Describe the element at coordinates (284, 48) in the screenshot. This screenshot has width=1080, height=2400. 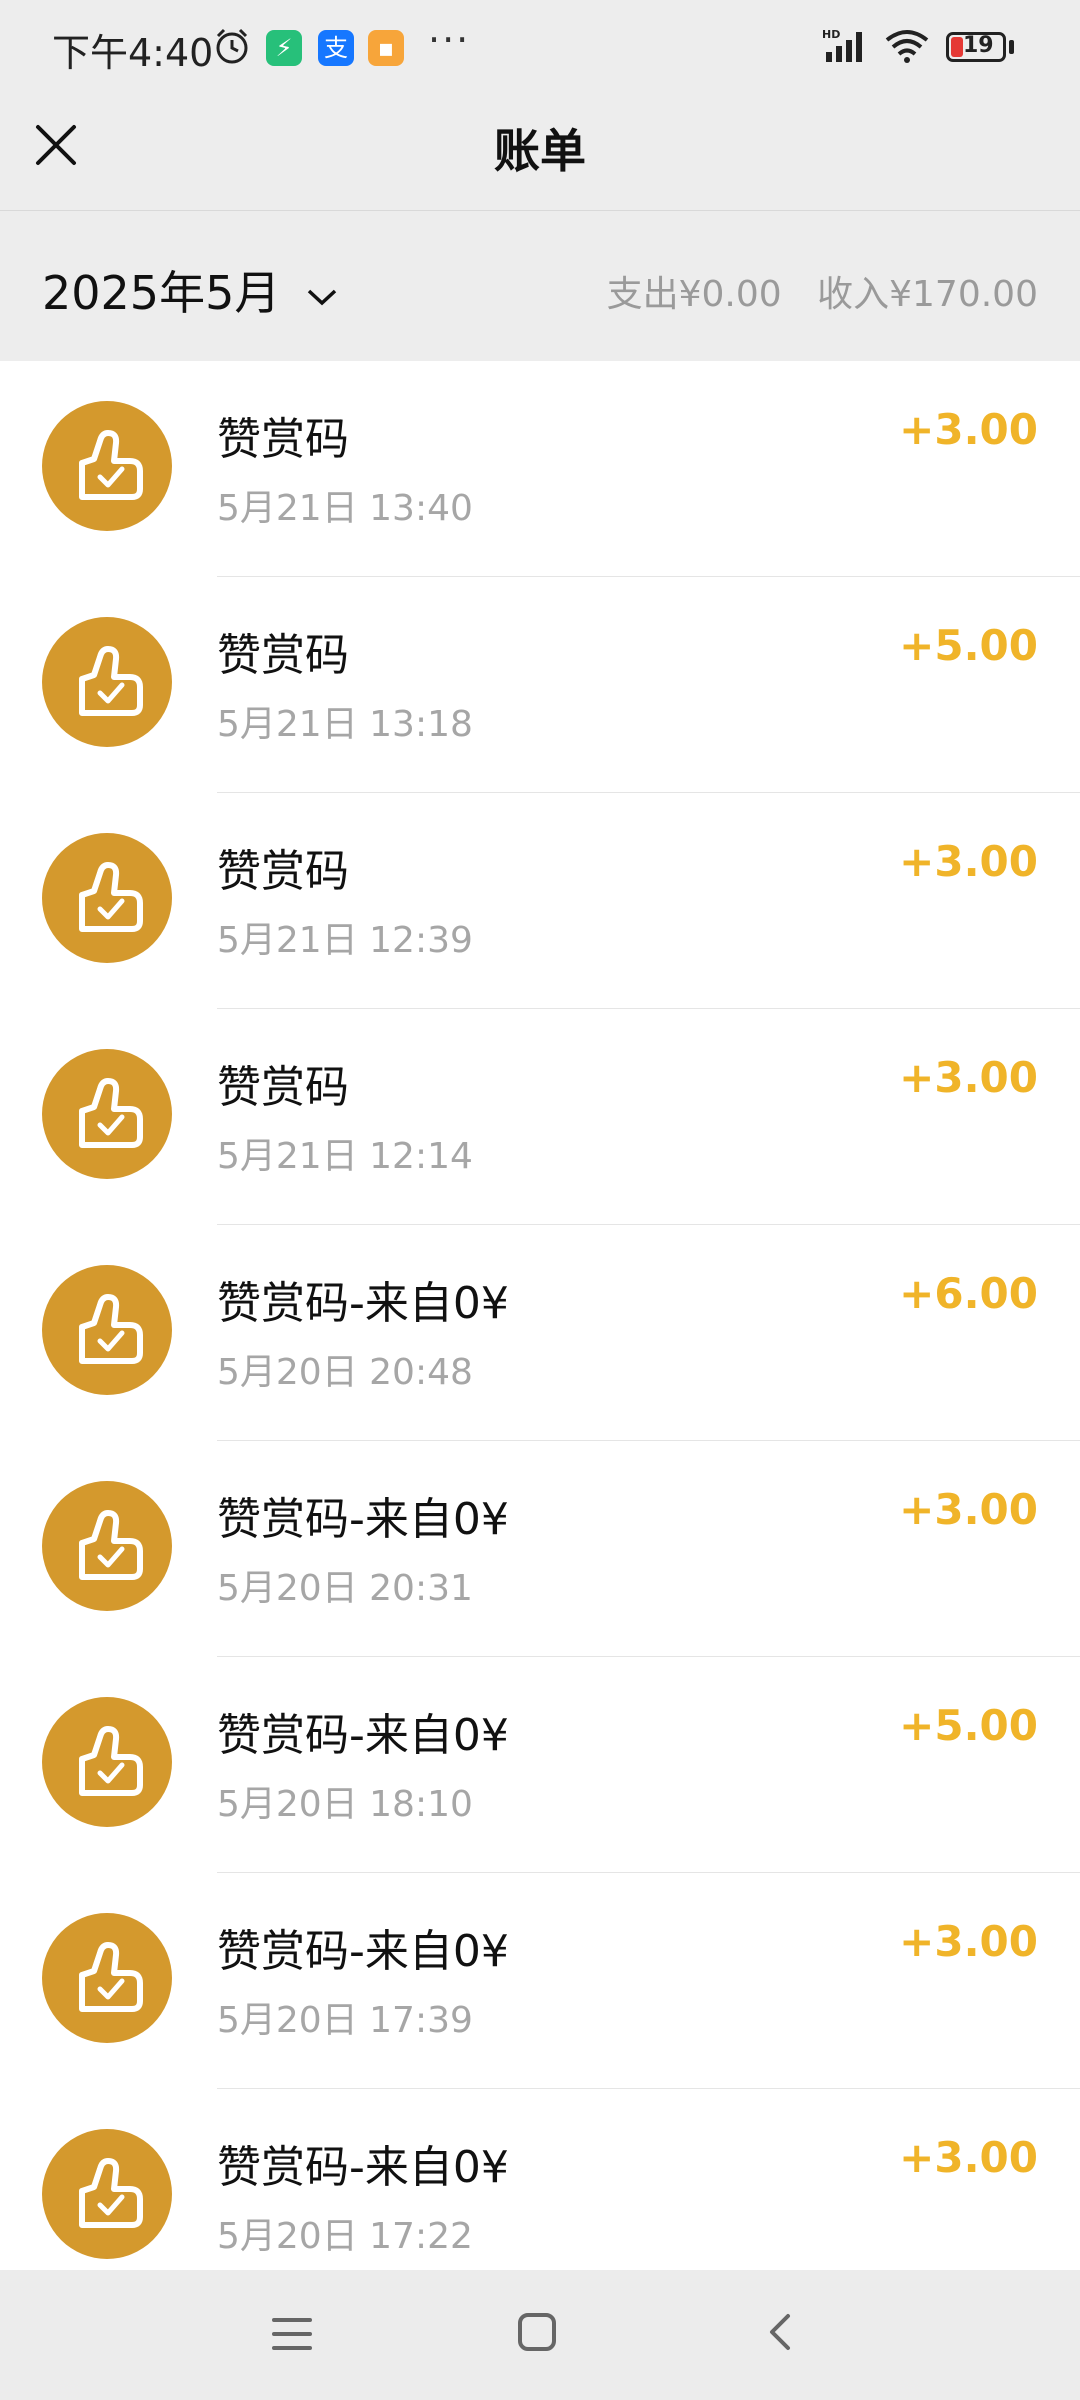
I see `app-badge-icon: ⚡` at that location.